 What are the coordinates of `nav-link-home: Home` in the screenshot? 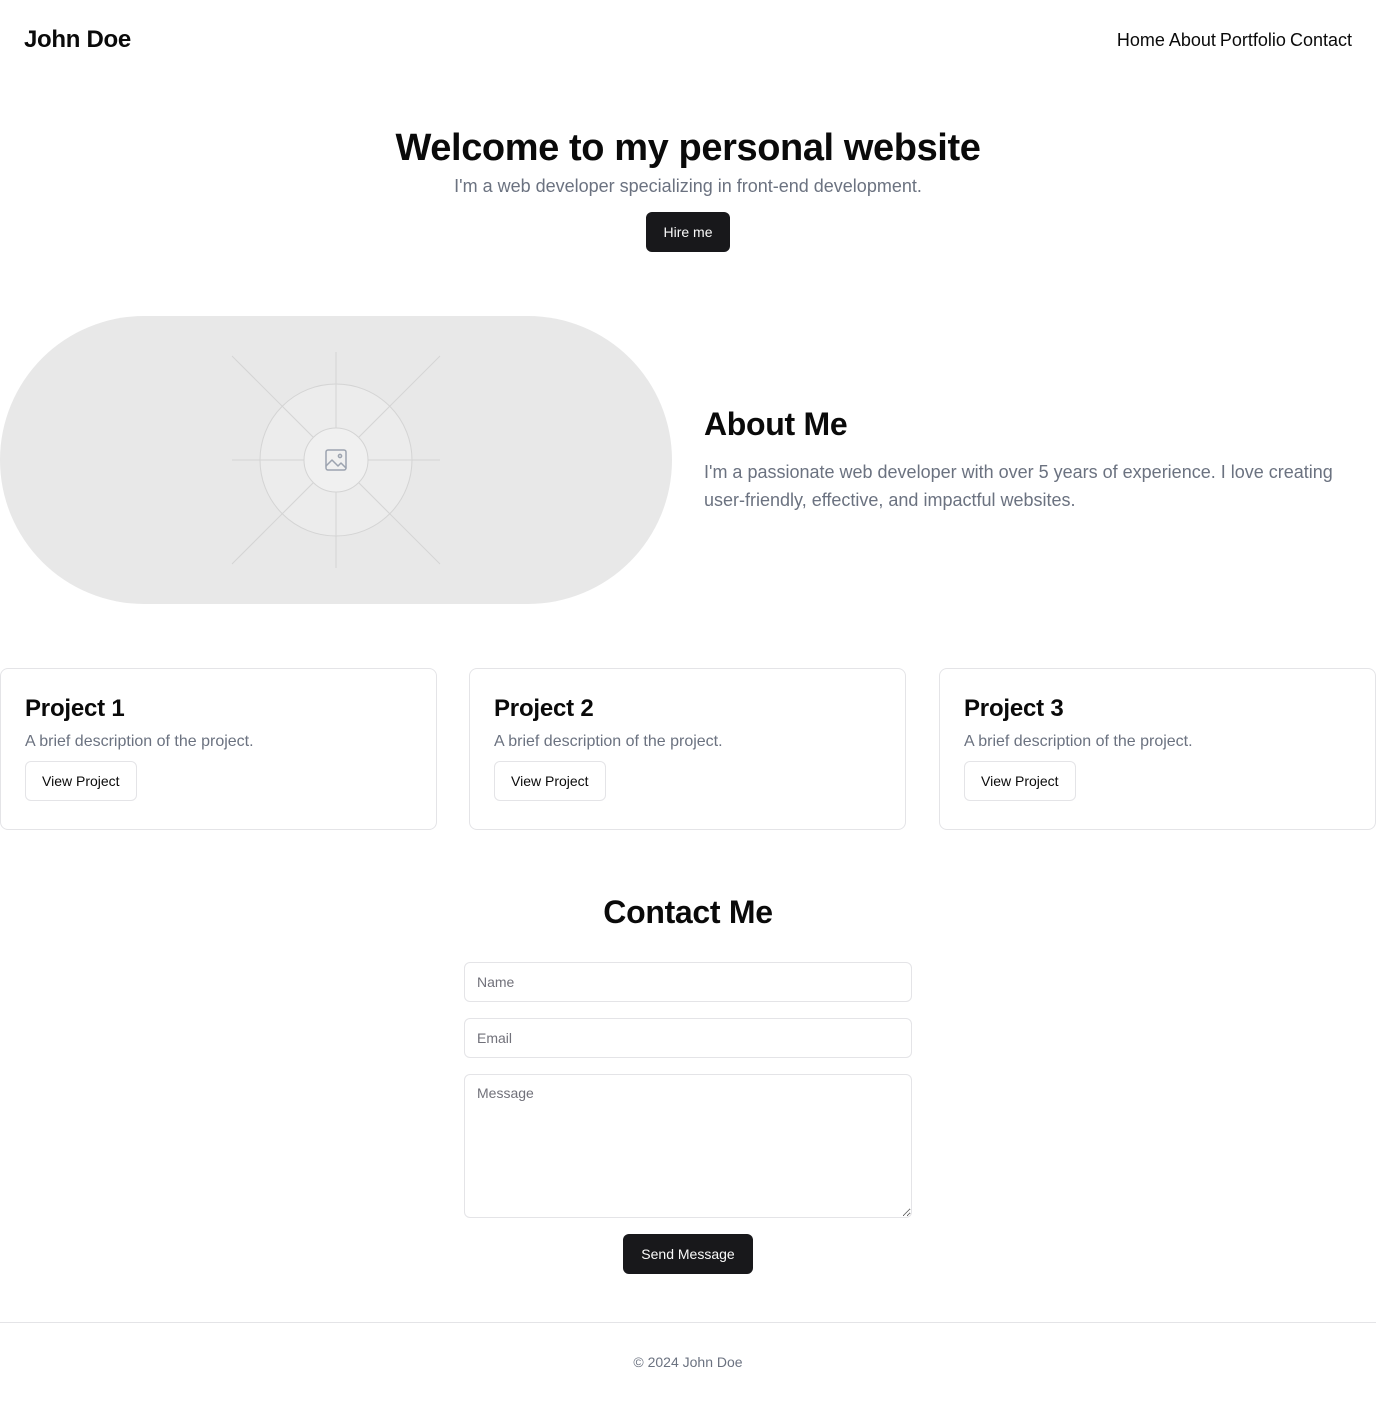 It's located at (1141, 40).